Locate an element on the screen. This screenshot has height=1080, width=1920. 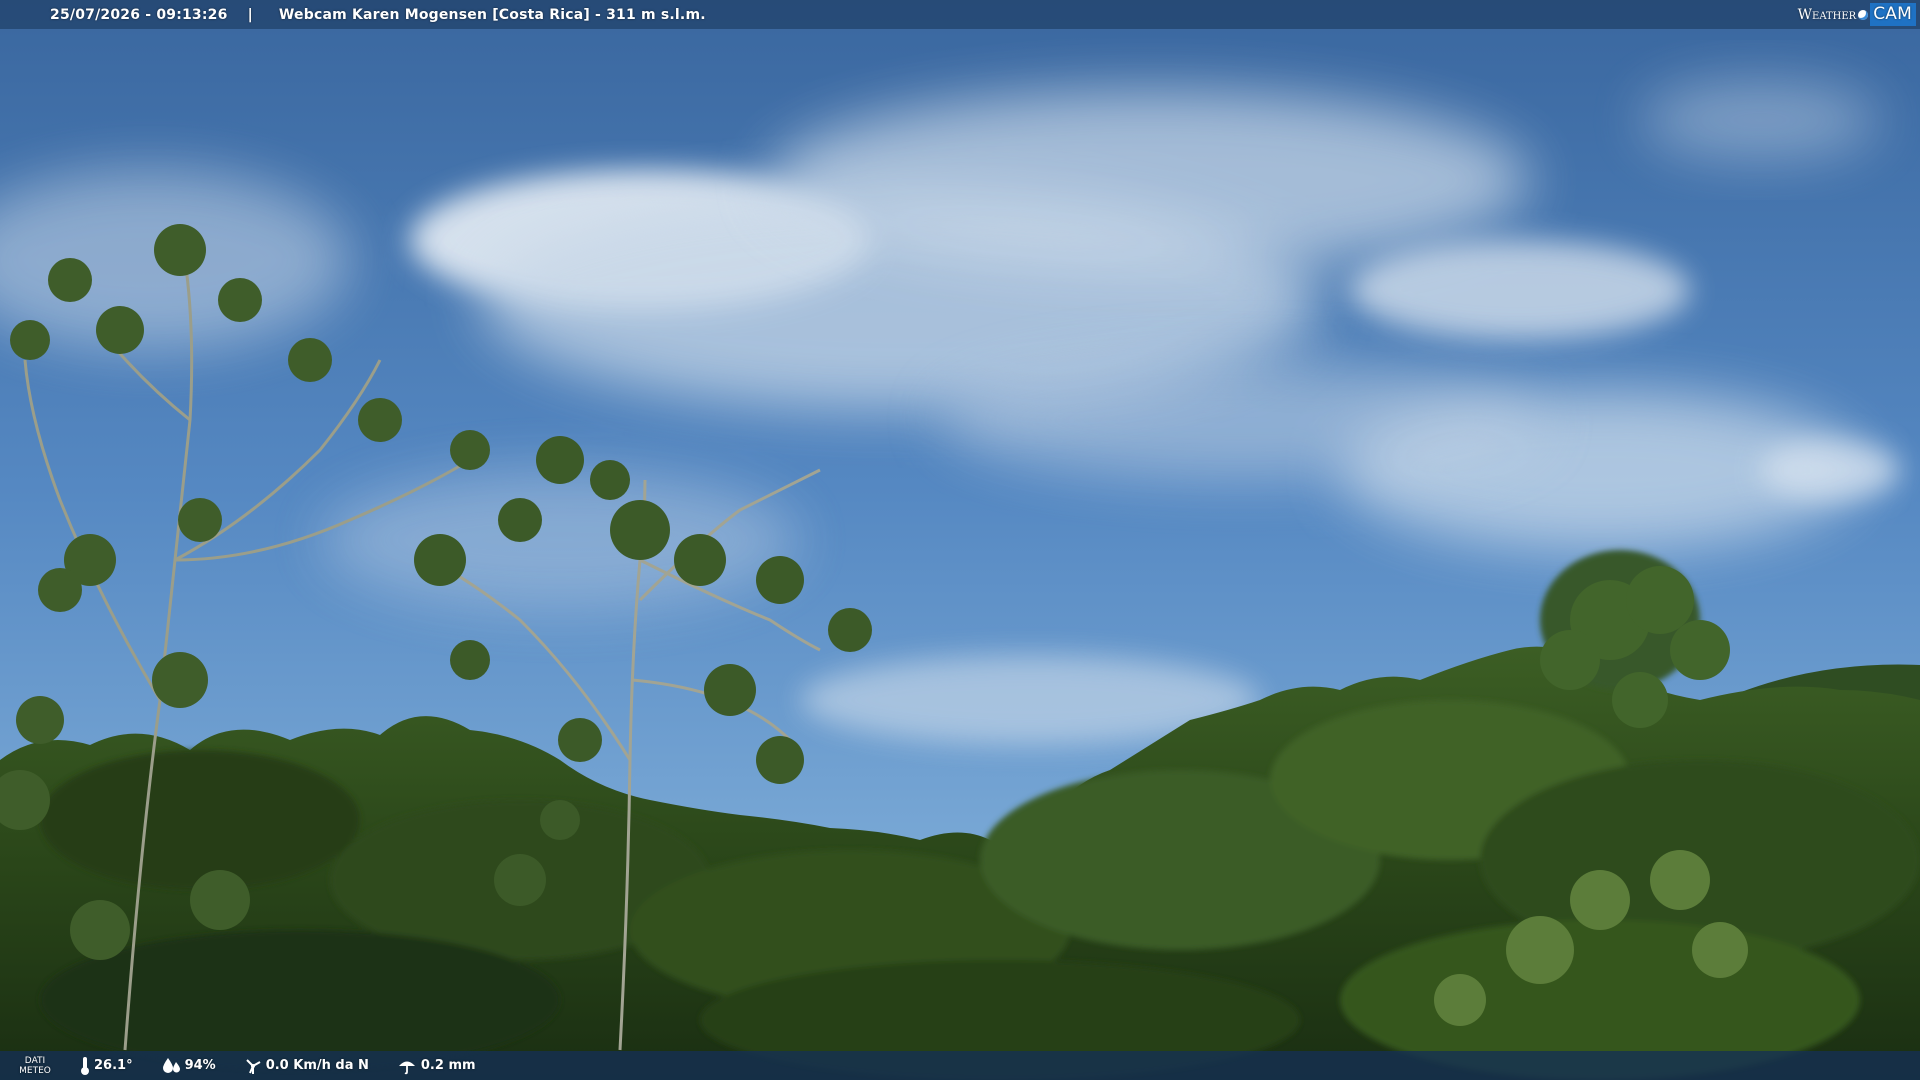
wind-icon is located at coordinates (253, 1066).